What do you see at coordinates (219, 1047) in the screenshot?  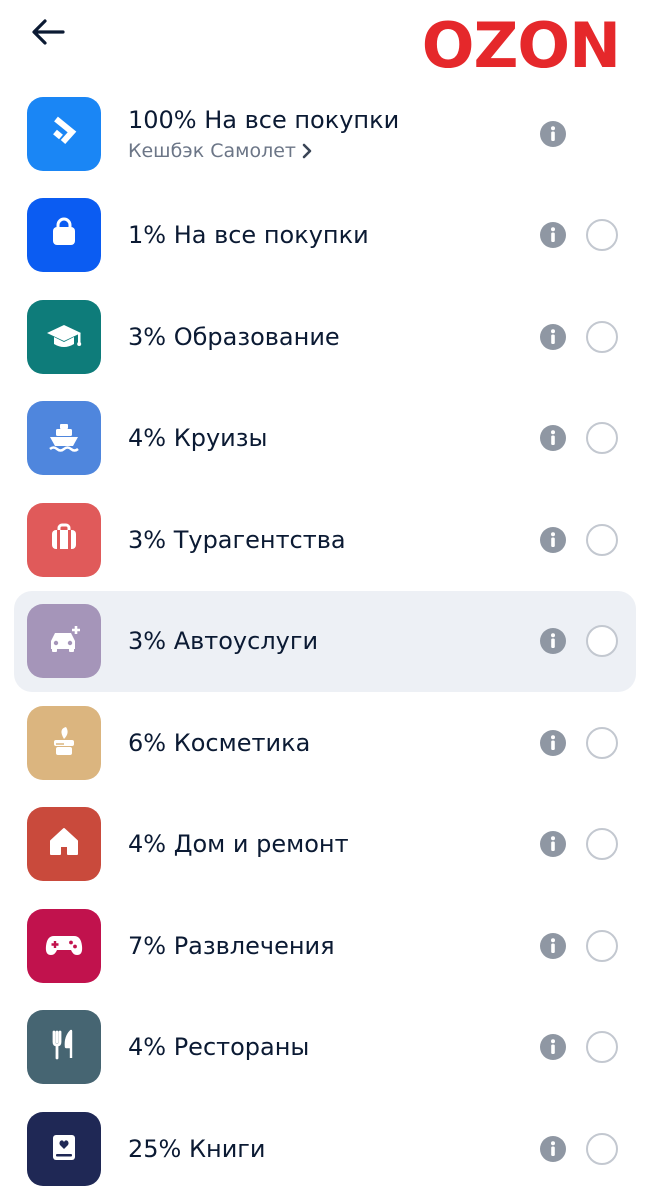 I see `category-title: 4% Рестораны` at bounding box center [219, 1047].